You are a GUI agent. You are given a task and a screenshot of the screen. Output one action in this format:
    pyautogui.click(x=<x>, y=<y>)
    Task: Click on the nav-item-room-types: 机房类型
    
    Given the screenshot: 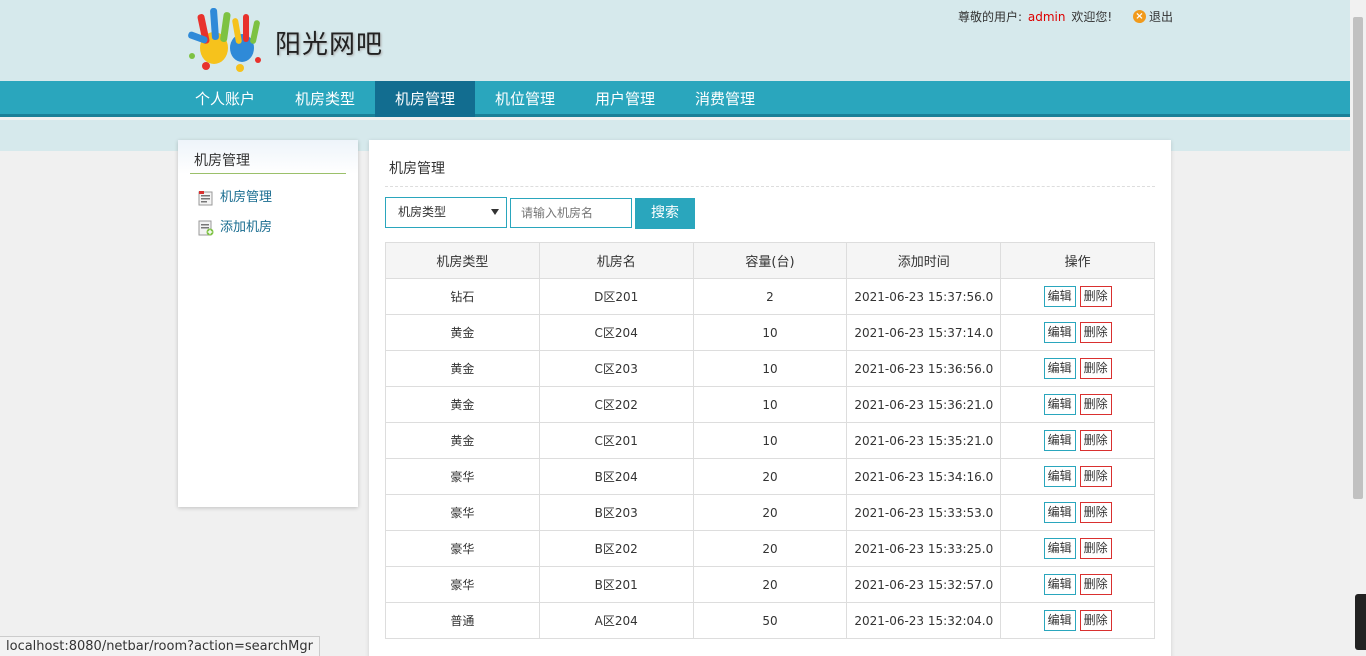 What is the action you would take?
    pyautogui.click(x=325, y=99)
    